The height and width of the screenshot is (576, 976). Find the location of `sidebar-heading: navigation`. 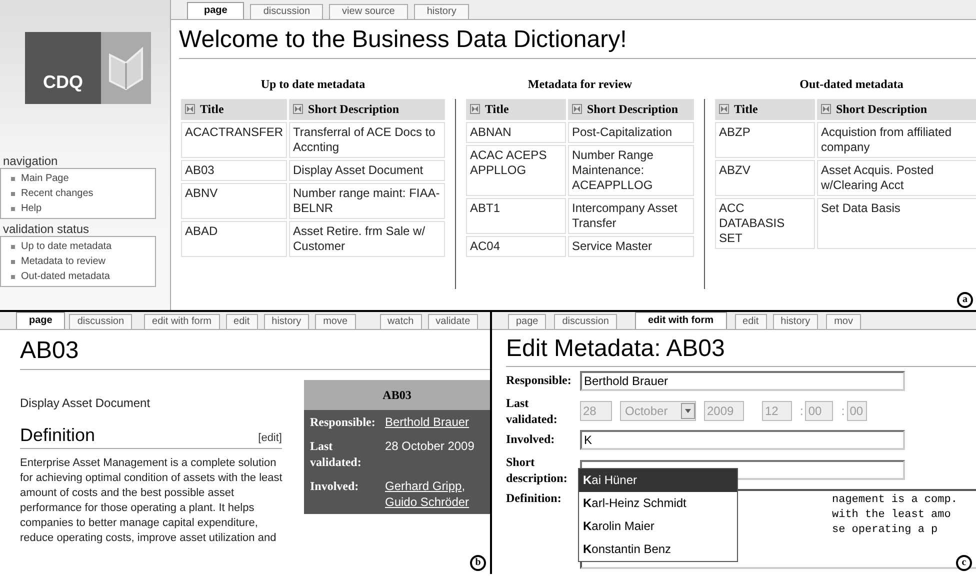

sidebar-heading: navigation is located at coordinates (30, 161).